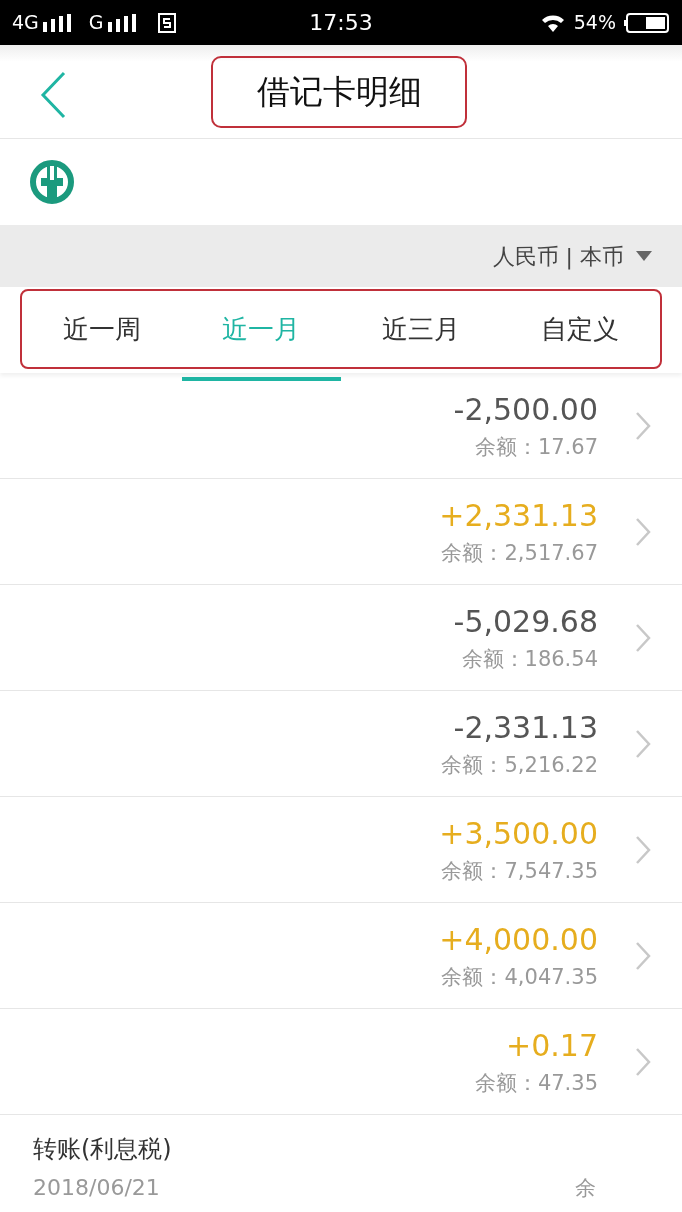 The width and height of the screenshot is (682, 1212). What do you see at coordinates (536, 448) in the screenshot?
I see `balance-text: 余额：17.67` at bounding box center [536, 448].